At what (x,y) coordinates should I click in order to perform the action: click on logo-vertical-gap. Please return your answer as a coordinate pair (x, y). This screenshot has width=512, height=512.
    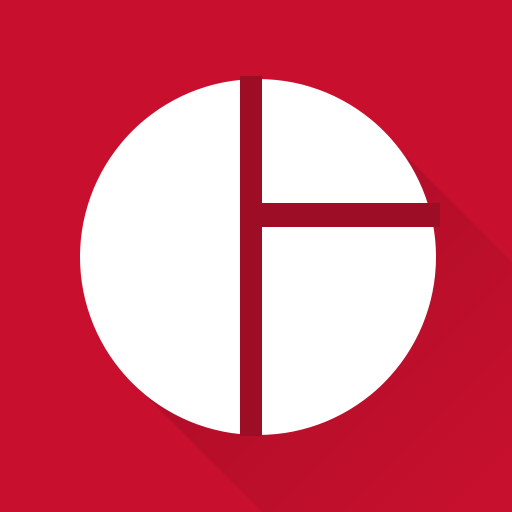
    Looking at the image, I should click on (251, 256).